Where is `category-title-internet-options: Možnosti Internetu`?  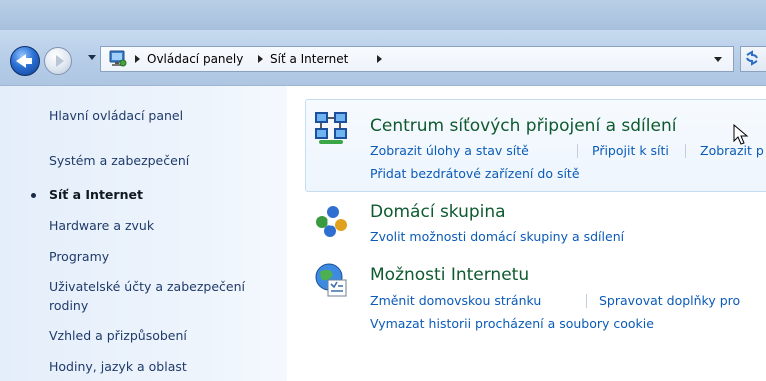
category-title-internet-options: Možnosti Internetu is located at coordinates (449, 275).